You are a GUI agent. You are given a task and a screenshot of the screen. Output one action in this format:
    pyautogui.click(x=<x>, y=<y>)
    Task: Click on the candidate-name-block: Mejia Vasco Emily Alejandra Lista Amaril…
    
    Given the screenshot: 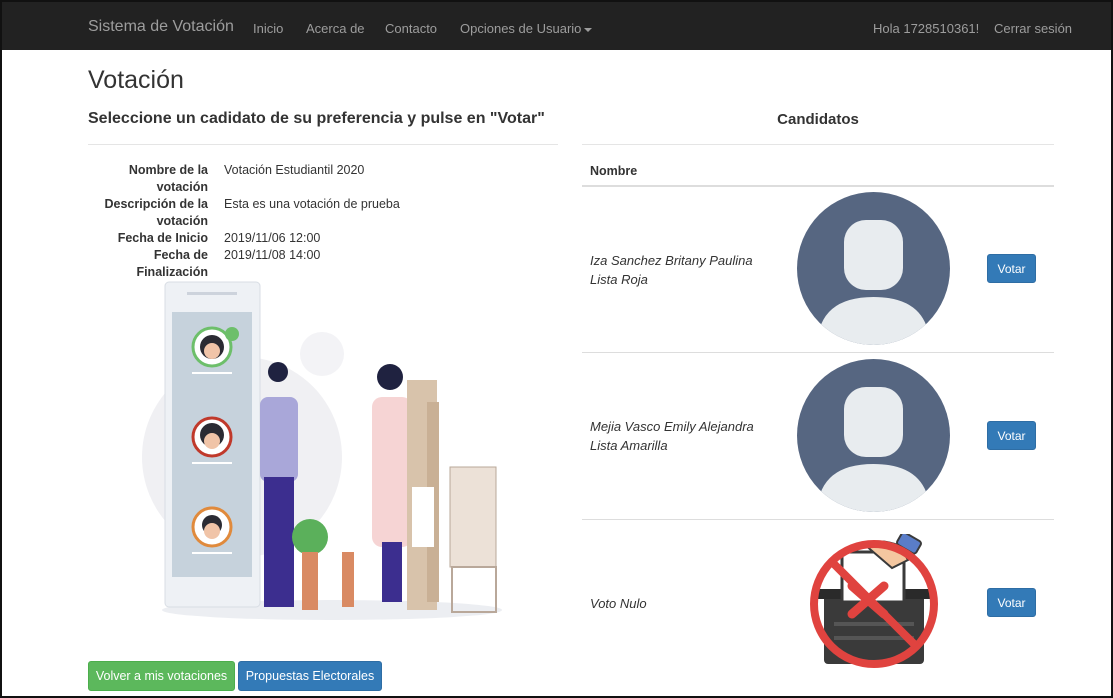 What is the action you would take?
    pyautogui.click(x=672, y=436)
    